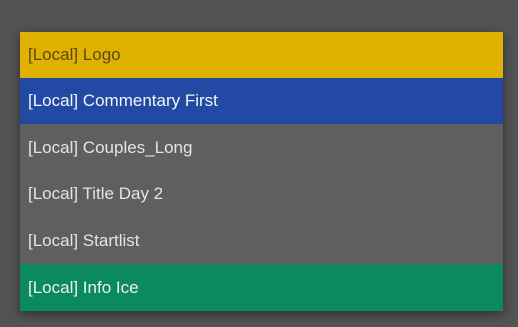 The image size is (518, 327). Describe the element at coordinates (261, 148) in the screenshot. I see `list-item-couples-long: [Local] Couples_Long` at that location.